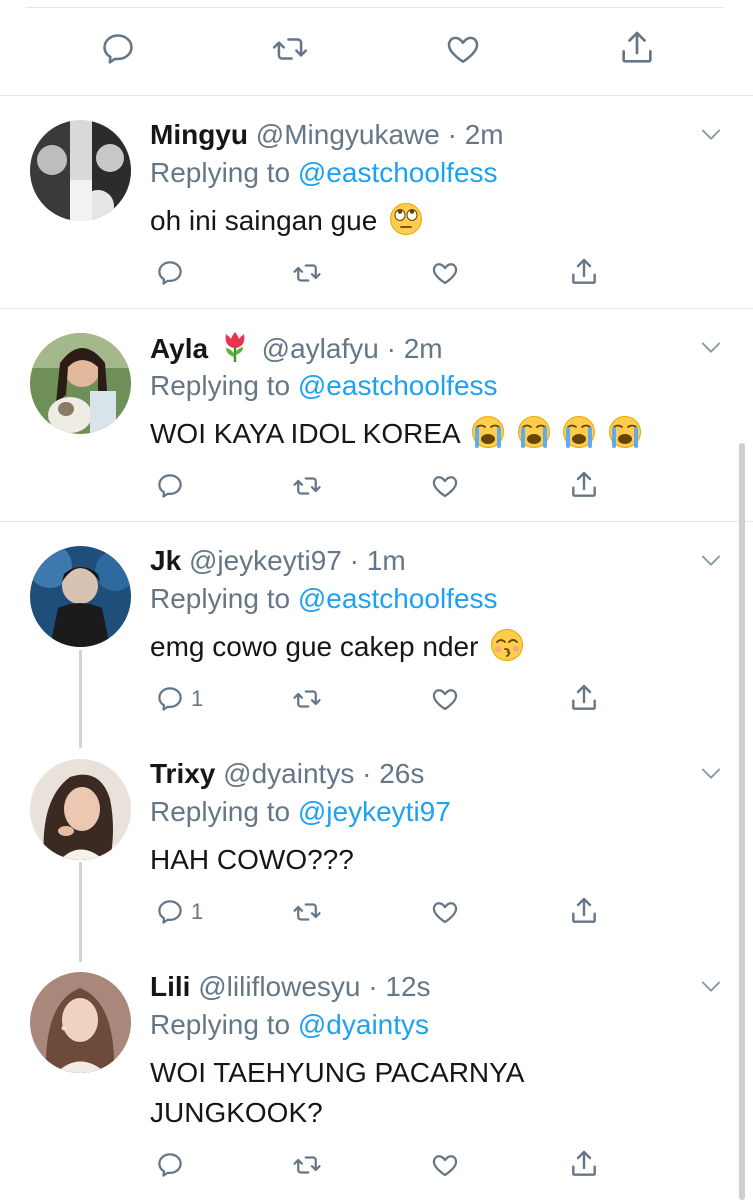  Describe the element at coordinates (360, 1093) in the screenshot. I see `tweet-text: WOI TAEHYUNG PACARNYA JUNGKOOK?` at that location.